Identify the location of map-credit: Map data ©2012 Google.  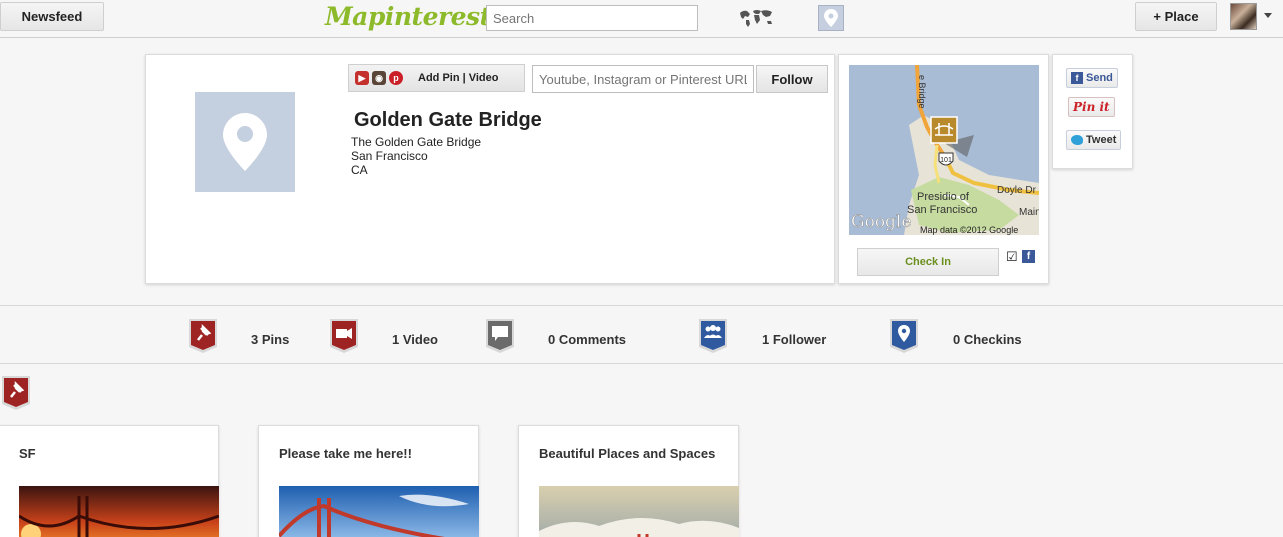
(969, 230).